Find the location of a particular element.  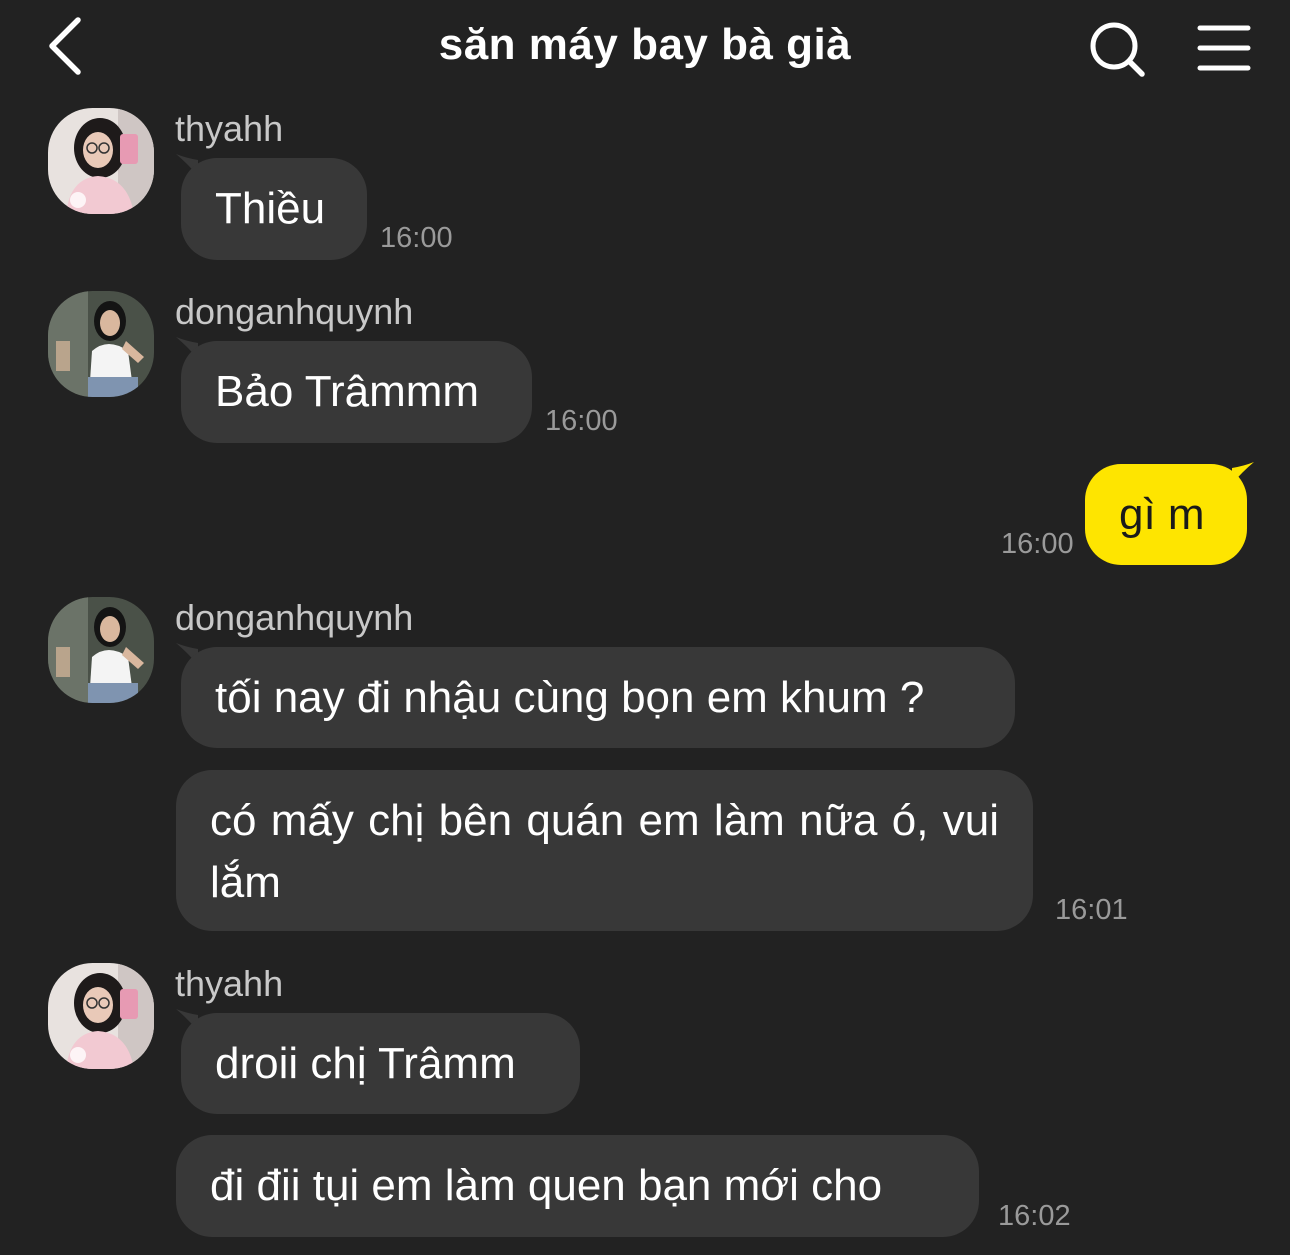

message-time: 16:02 is located at coordinates (1034, 1216).